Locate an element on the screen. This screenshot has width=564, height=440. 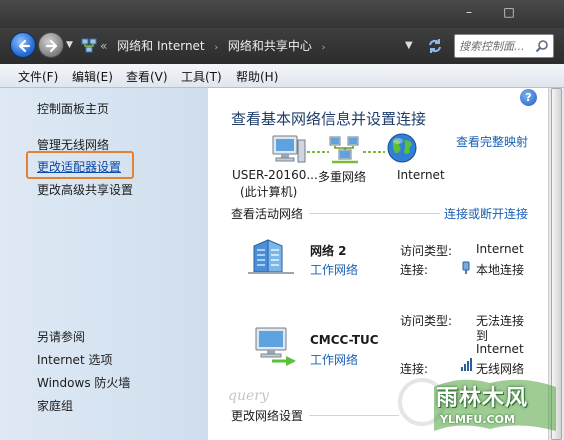
sidebar-item-internet-options: Internet 选项 is located at coordinates (74, 359).